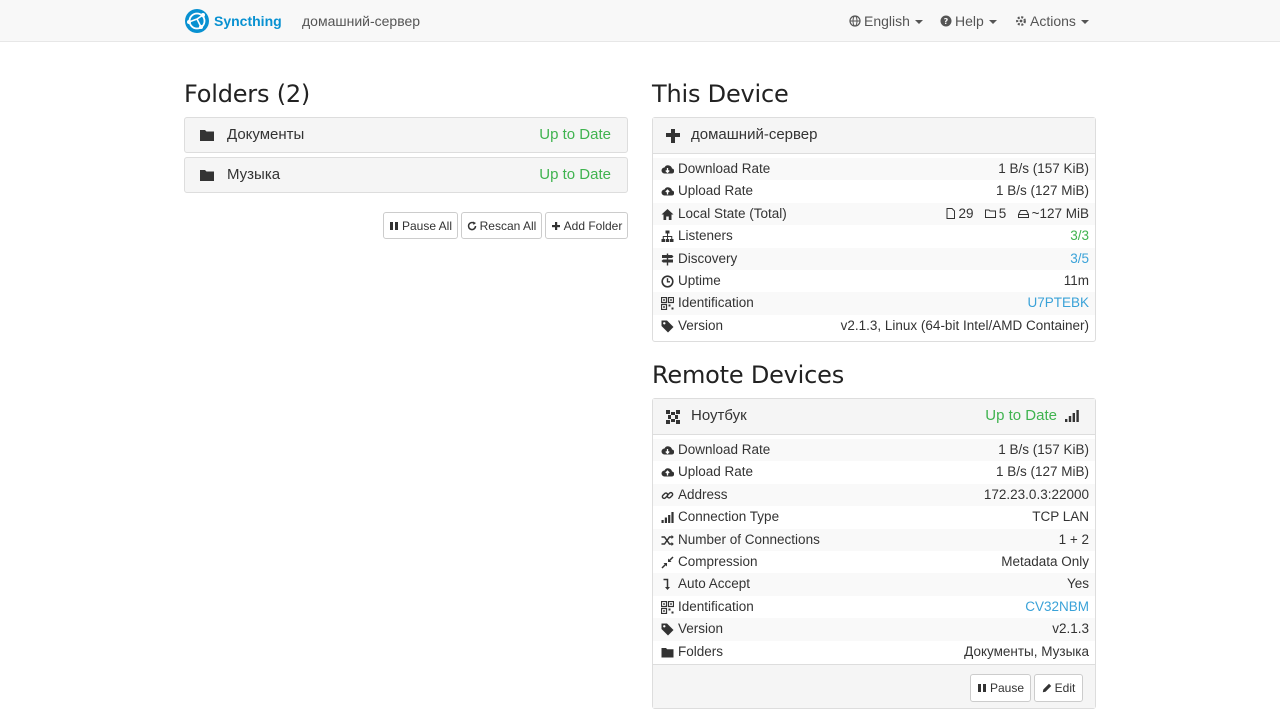 The height and width of the screenshot is (720, 1280). Describe the element at coordinates (719, 415) in the screenshot. I see `remote-device-name: Ноутбук` at that location.